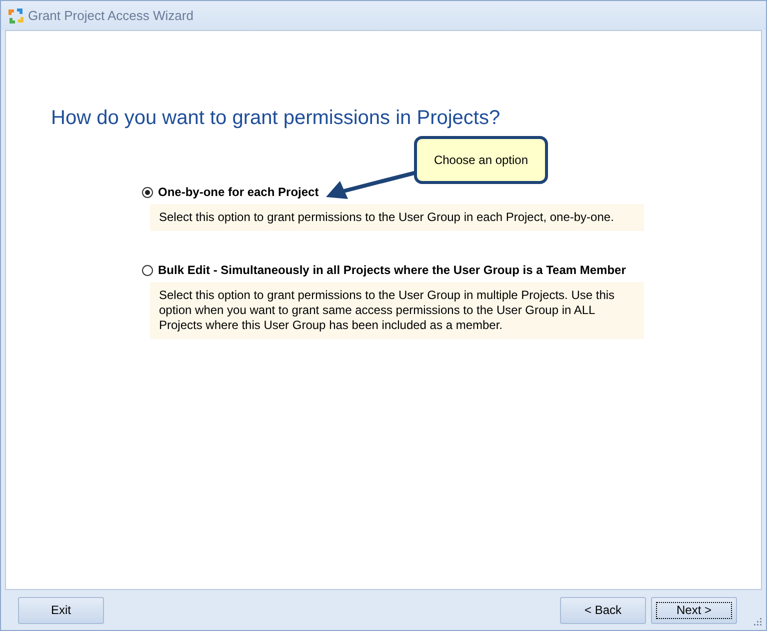 The width and height of the screenshot is (767, 631). Describe the element at coordinates (397, 217) in the screenshot. I see `option-description: Select this option to grant permissions to the User Group in each Project, one-by-one.` at that location.